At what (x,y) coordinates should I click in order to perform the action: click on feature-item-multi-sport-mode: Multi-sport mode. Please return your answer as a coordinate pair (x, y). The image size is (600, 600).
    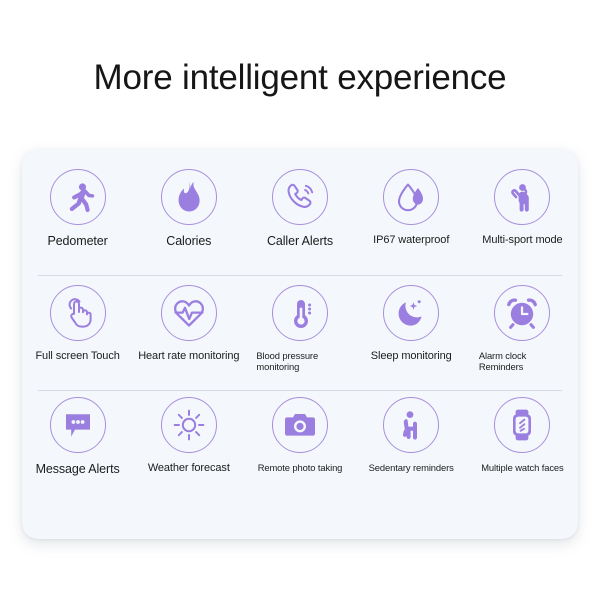
    Looking at the image, I should click on (522, 220).